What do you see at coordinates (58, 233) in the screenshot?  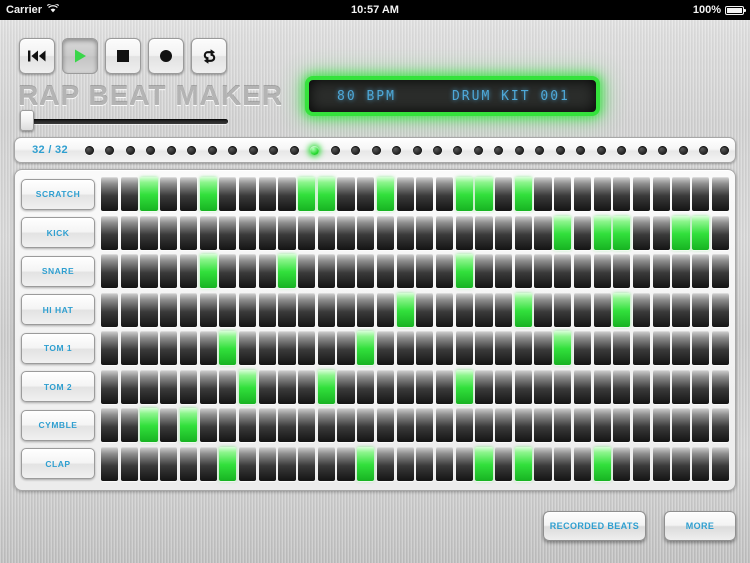 I see `track-label-kick: KICK` at bounding box center [58, 233].